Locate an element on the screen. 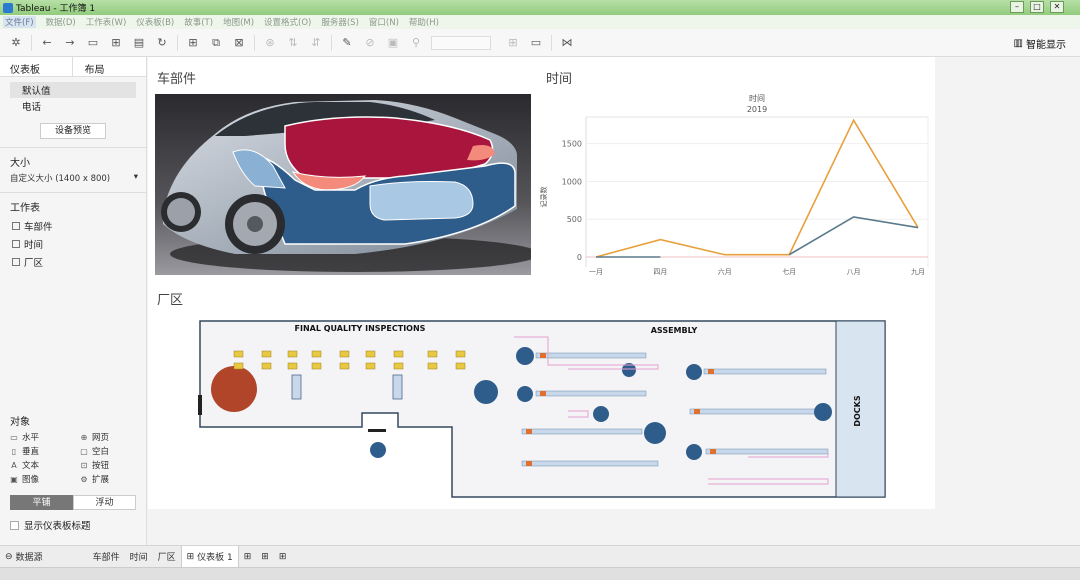 The height and width of the screenshot is (580, 1080). menu-file: 文件(F) is located at coordinates (19, 22).